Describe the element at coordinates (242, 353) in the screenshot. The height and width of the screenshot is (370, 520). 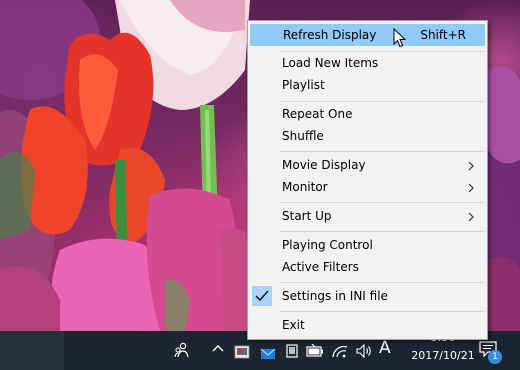
I see `app-tray-icon` at that location.